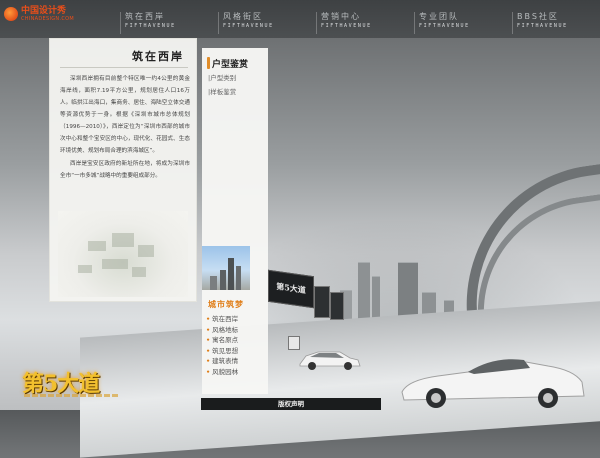 The height and width of the screenshot is (458, 600). I want to click on sedan-car-icon, so click(330, 360).